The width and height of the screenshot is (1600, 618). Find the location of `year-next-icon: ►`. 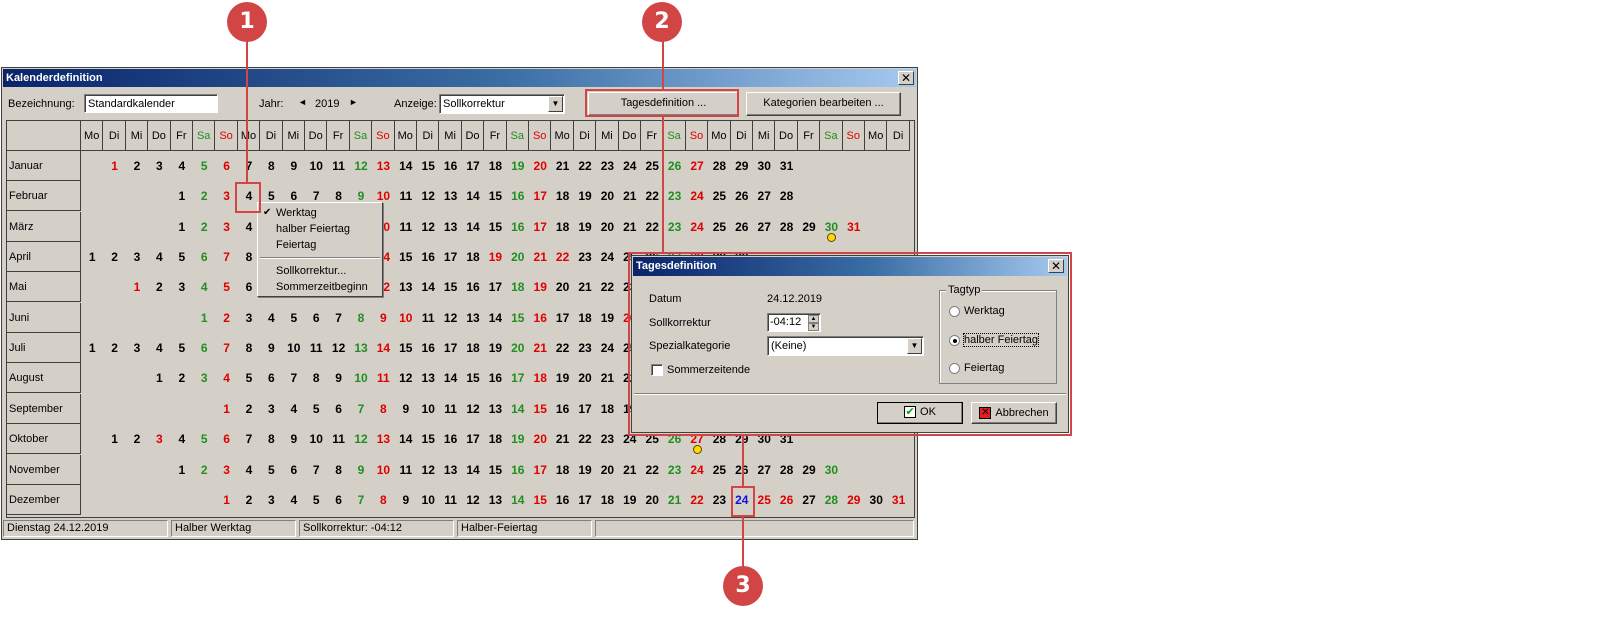

year-next-icon: ► is located at coordinates (353, 102).